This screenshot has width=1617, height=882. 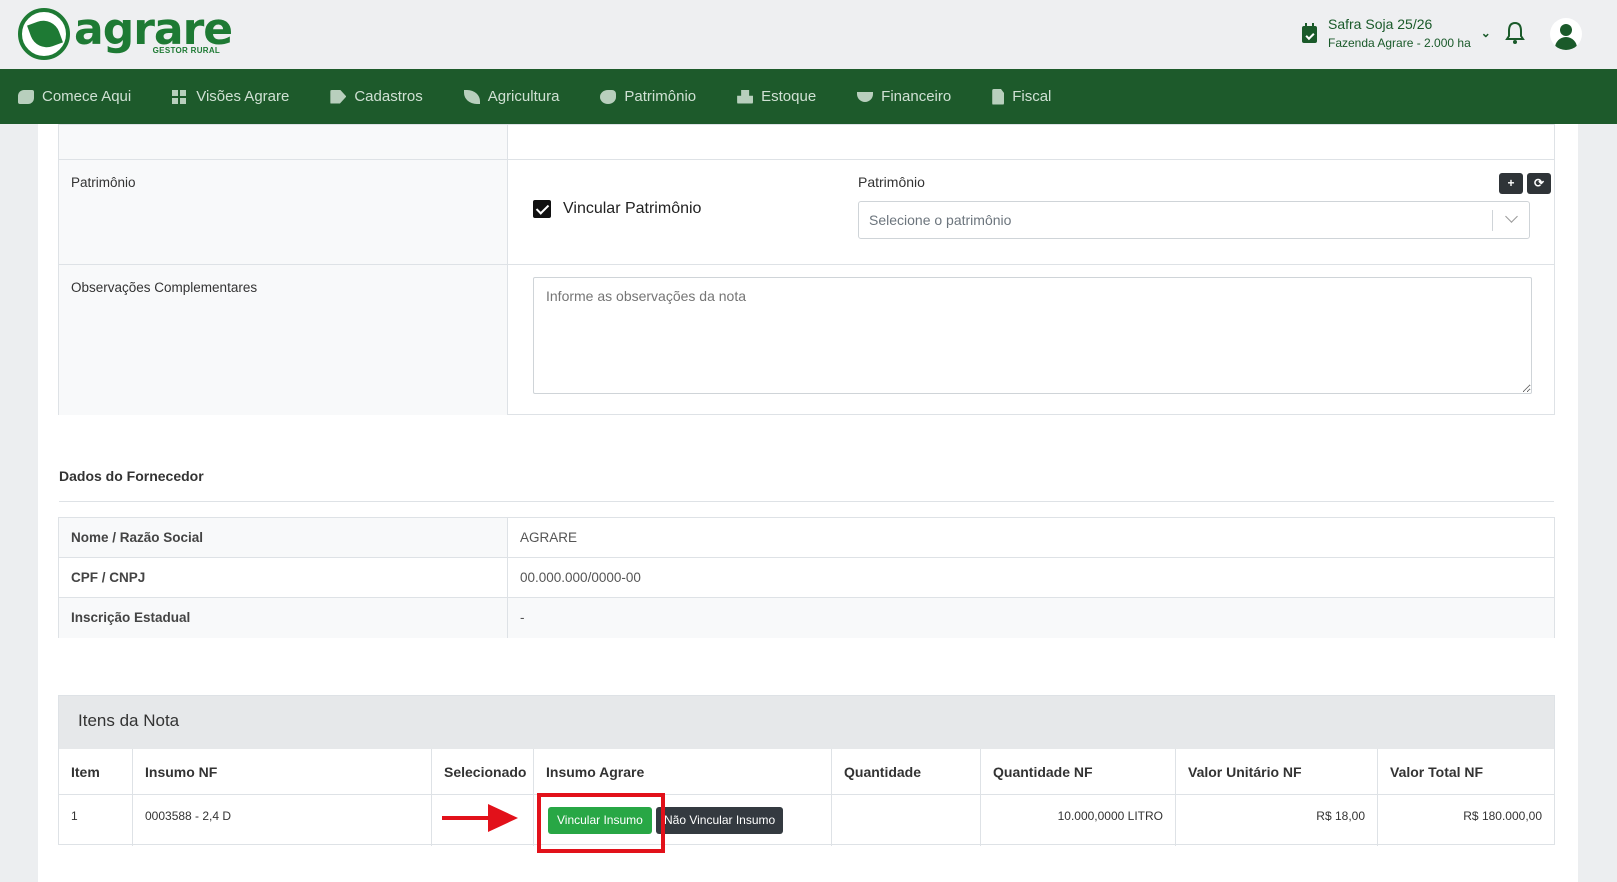 I want to click on col-item: Item, so click(x=96, y=771).